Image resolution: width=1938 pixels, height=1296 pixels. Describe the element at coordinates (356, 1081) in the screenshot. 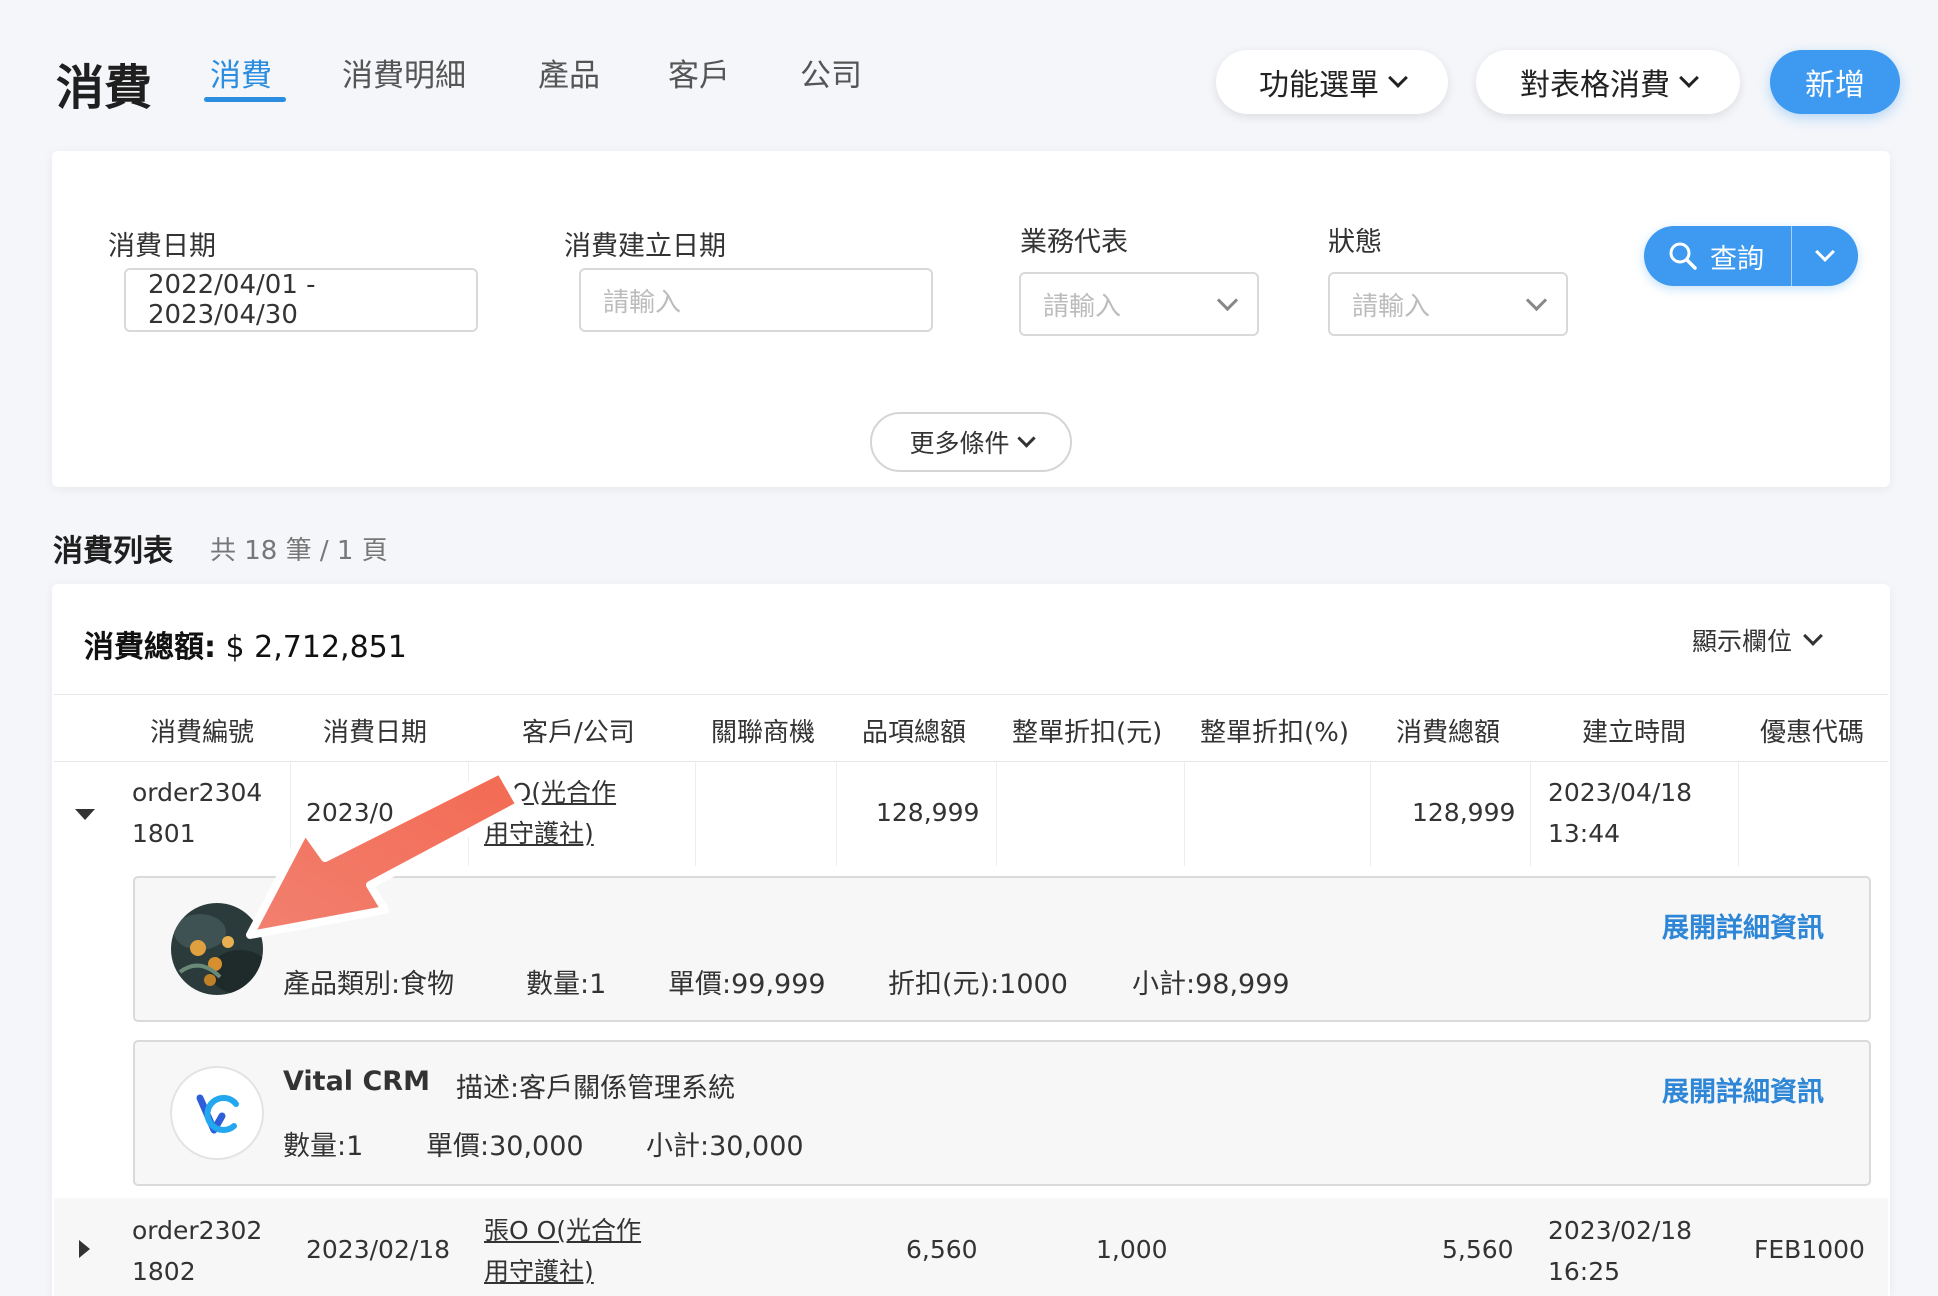

I see `product-2-name: Vital CRM` at that location.